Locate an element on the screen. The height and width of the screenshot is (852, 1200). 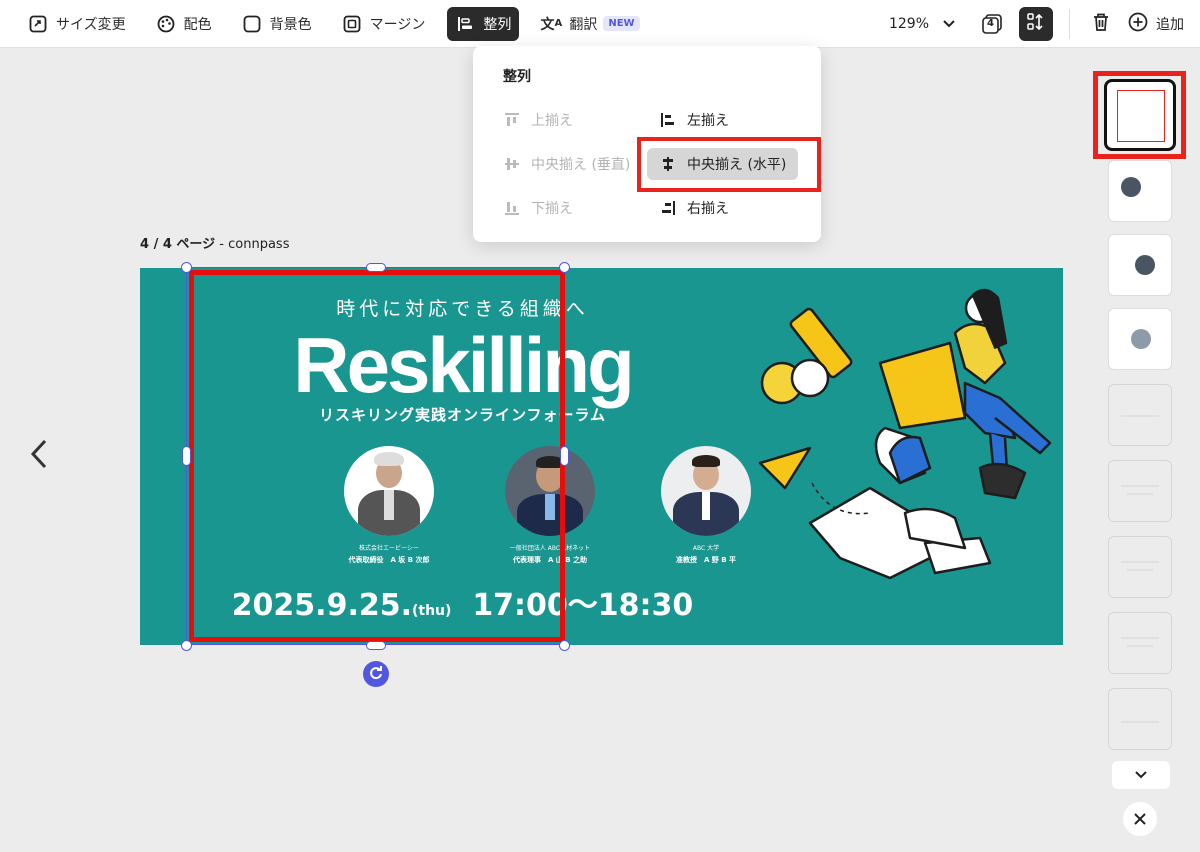
option-highlight-box is located at coordinates (729, 164).